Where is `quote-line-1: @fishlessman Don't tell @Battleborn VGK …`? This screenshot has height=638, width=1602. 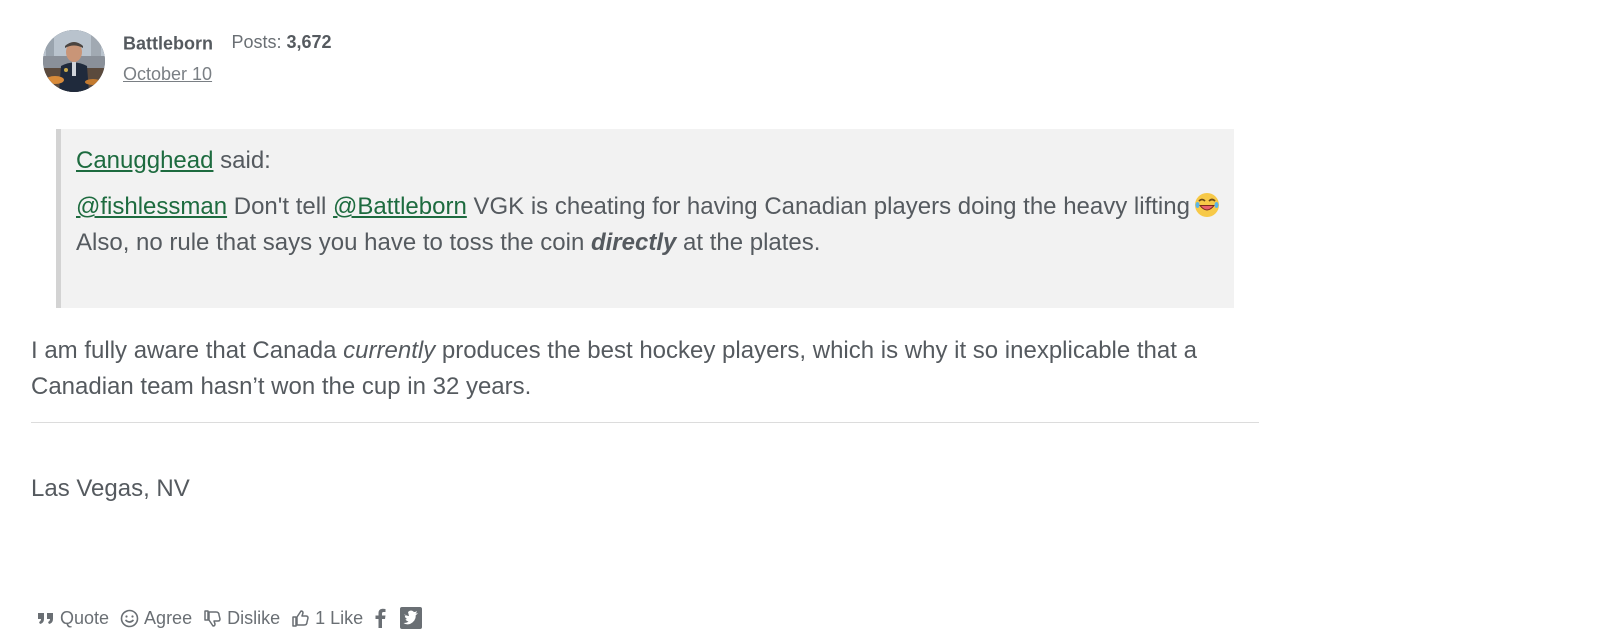
quote-line-1: @fishlessman Don't tell @Battleborn VGK … is located at coordinates (655, 207).